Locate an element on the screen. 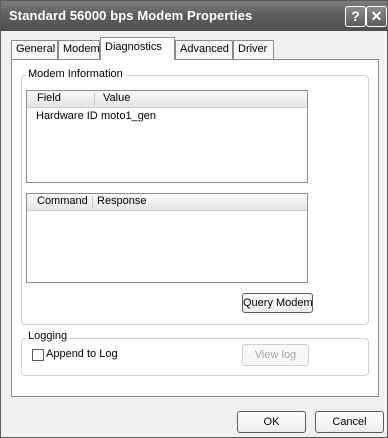  tab-advanced-label: Advanced is located at coordinates (204, 49).